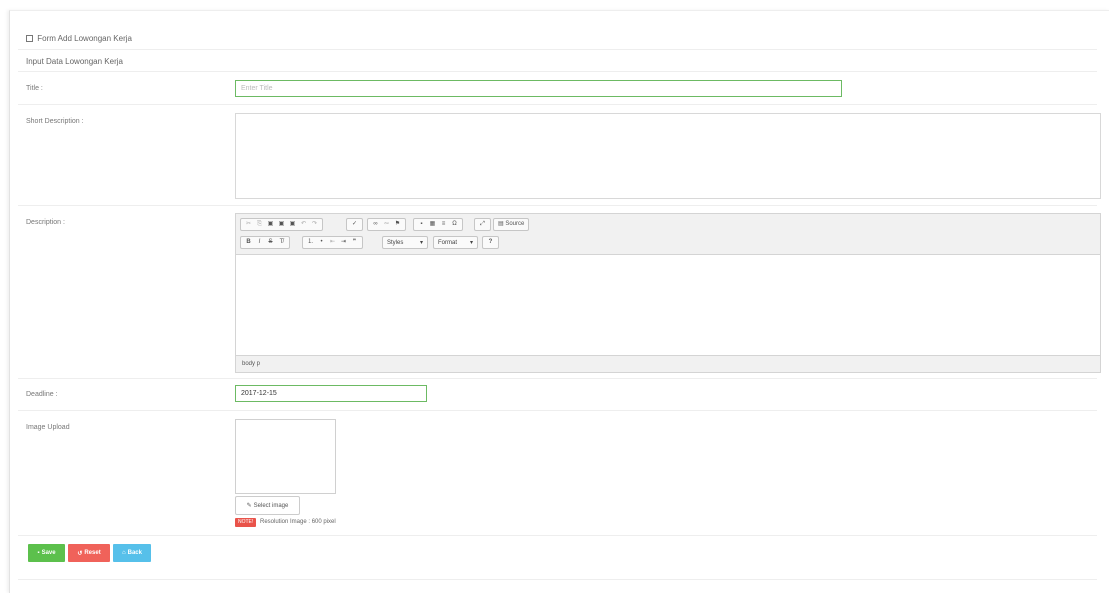 This screenshot has width=1109, height=593. I want to click on select-image-button: ✎ Select image, so click(267, 505).